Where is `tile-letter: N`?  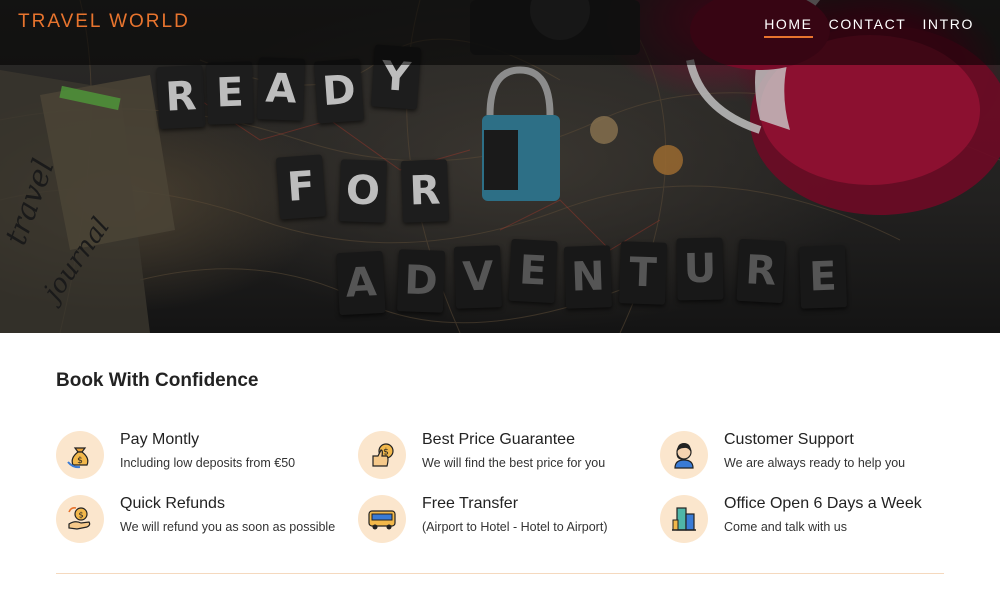 tile-letter: N is located at coordinates (588, 277).